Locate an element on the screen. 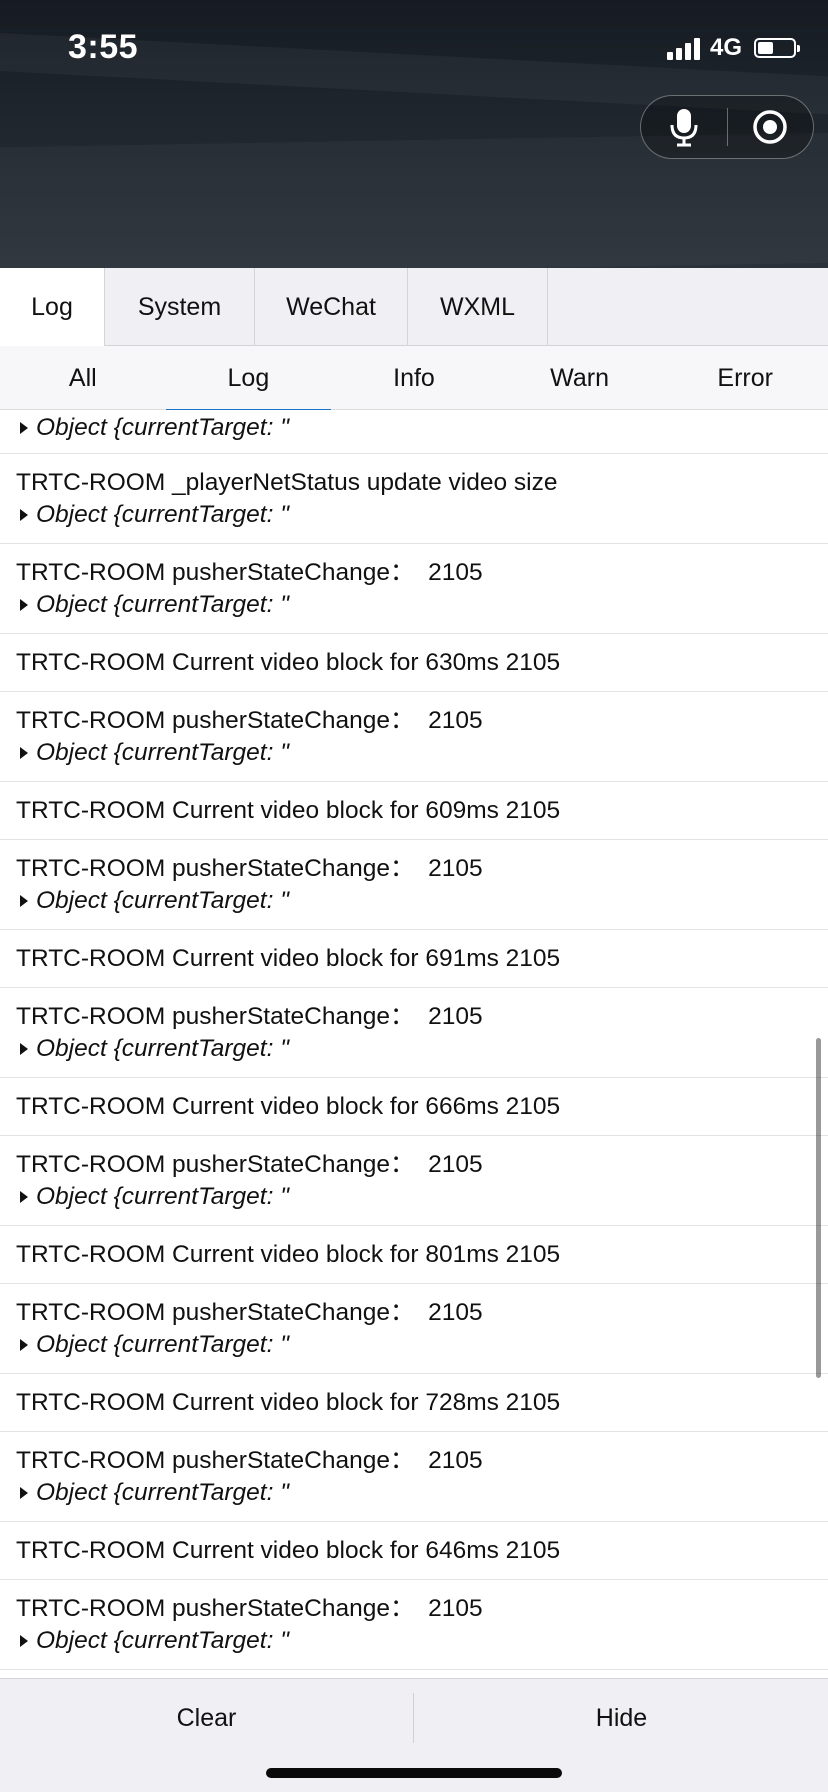 The width and height of the screenshot is (828, 1792). battery-level-fill is located at coordinates (765, 48).